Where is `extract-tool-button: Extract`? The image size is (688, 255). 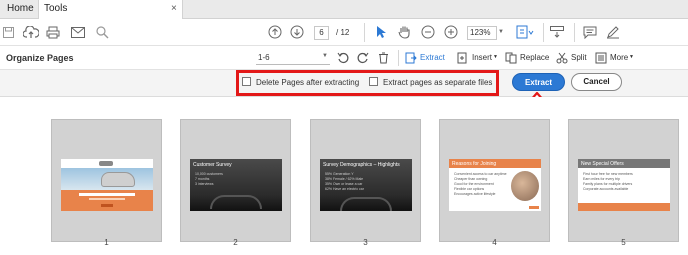
extract-tool-button: Extract is located at coordinates (427, 58).